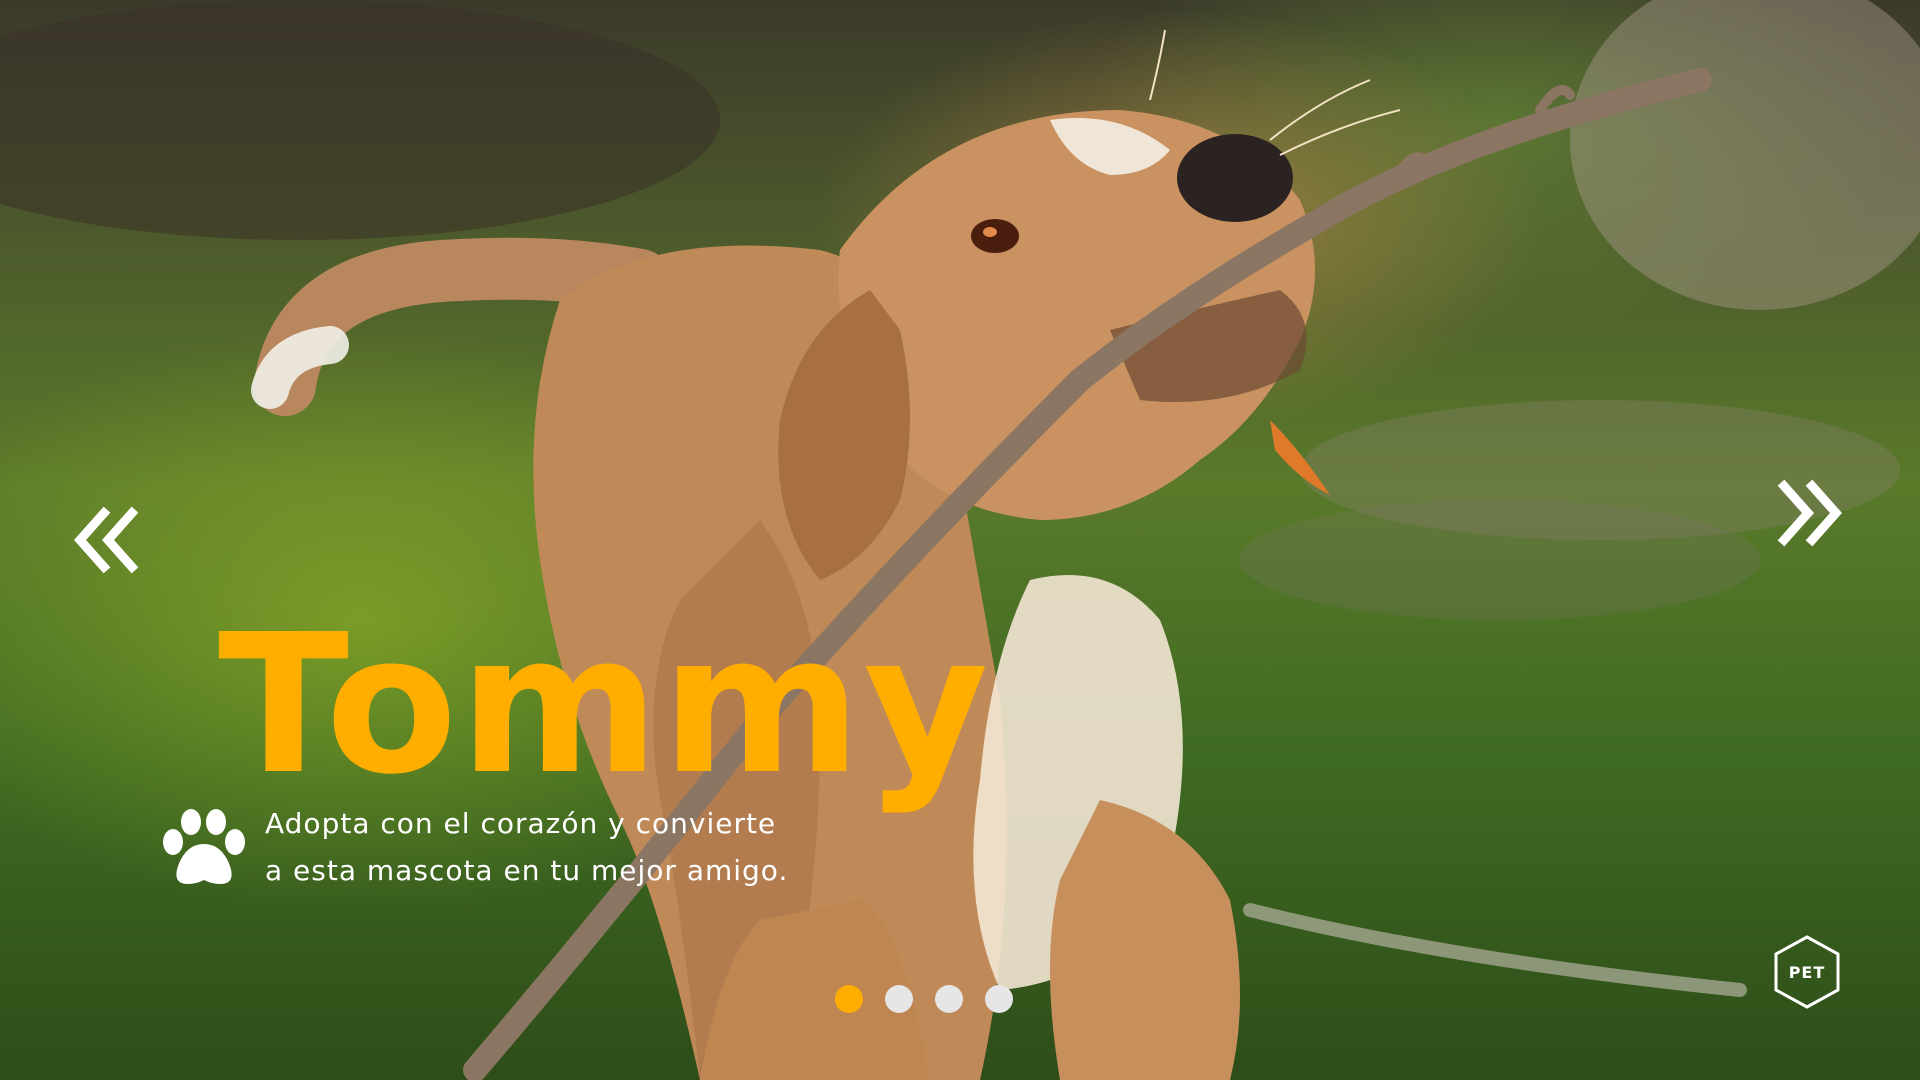 The image size is (1920, 1080). I want to click on double-chevron-left-icon, so click(105, 540).